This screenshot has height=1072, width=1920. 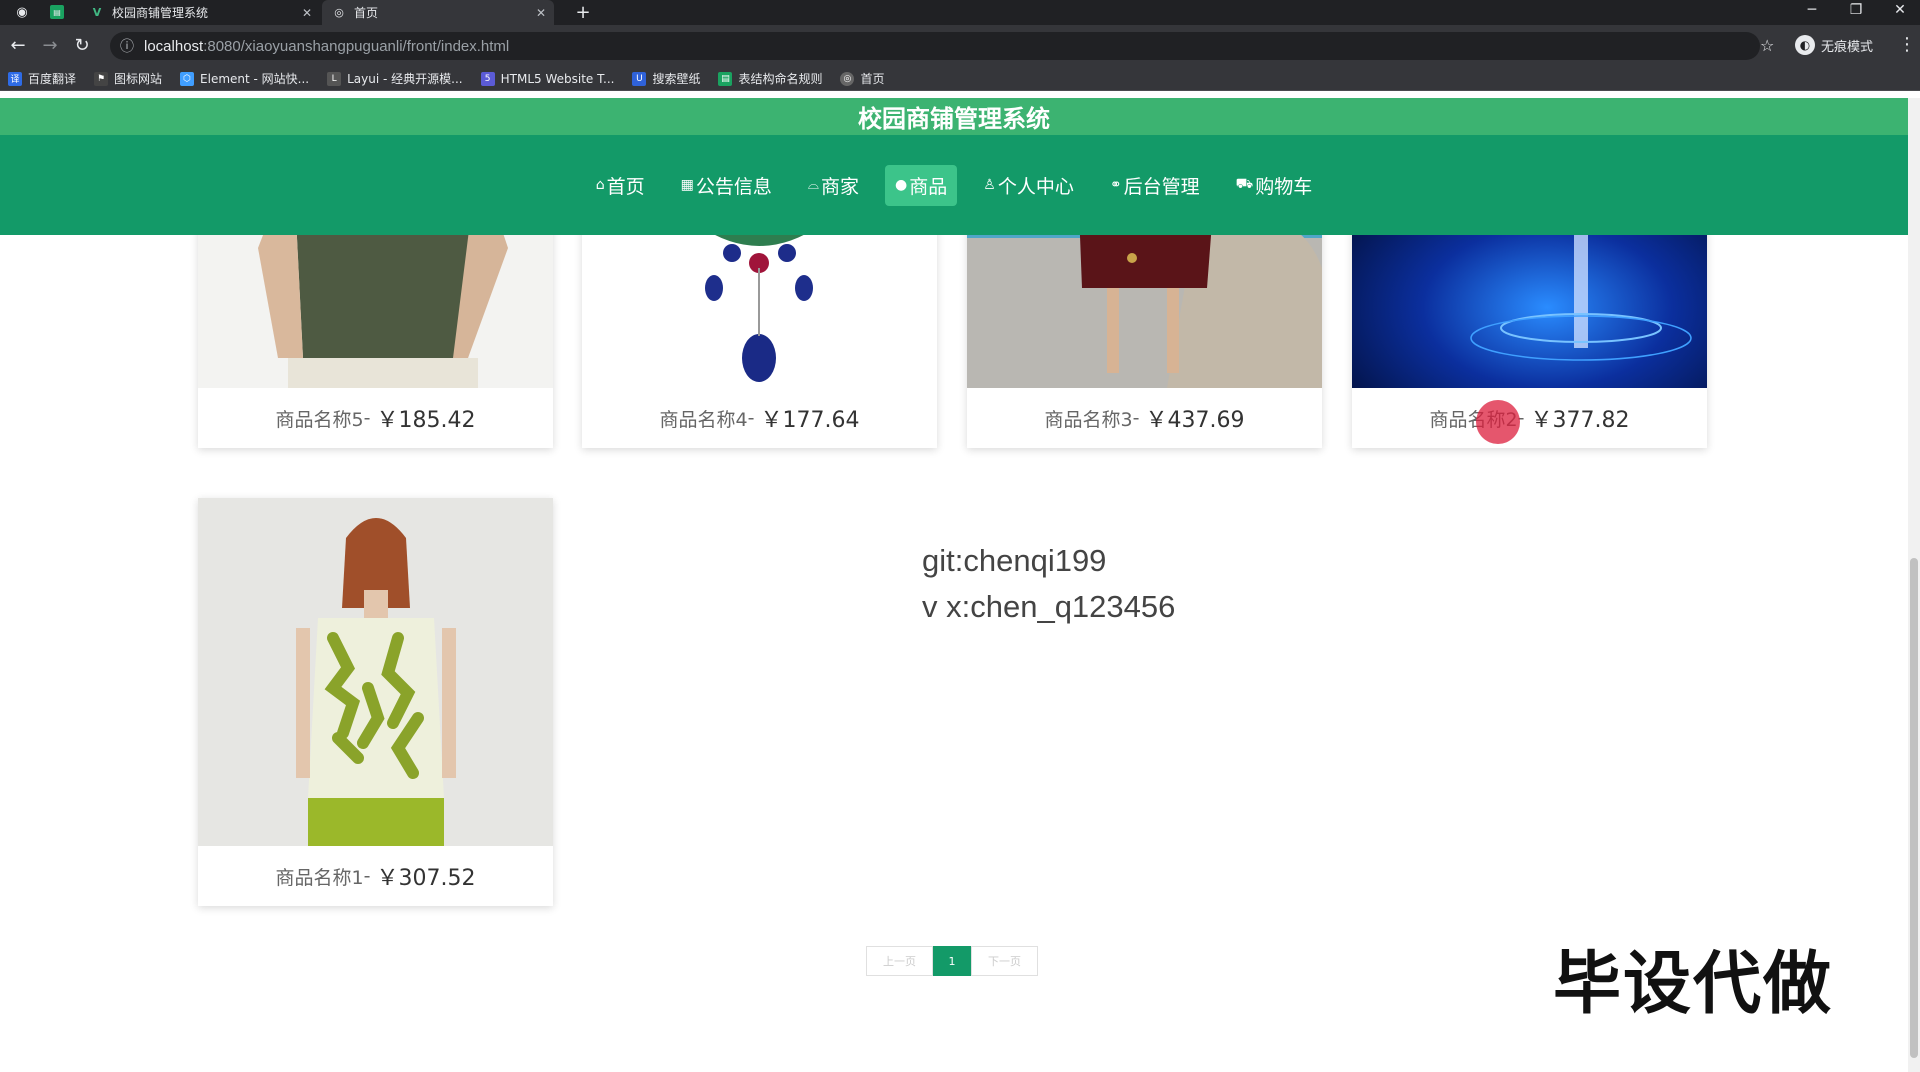 What do you see at coordinates (1914, 808) in the screenshot?
I see `scroll-thumb` at bounding box center [1914, 808].